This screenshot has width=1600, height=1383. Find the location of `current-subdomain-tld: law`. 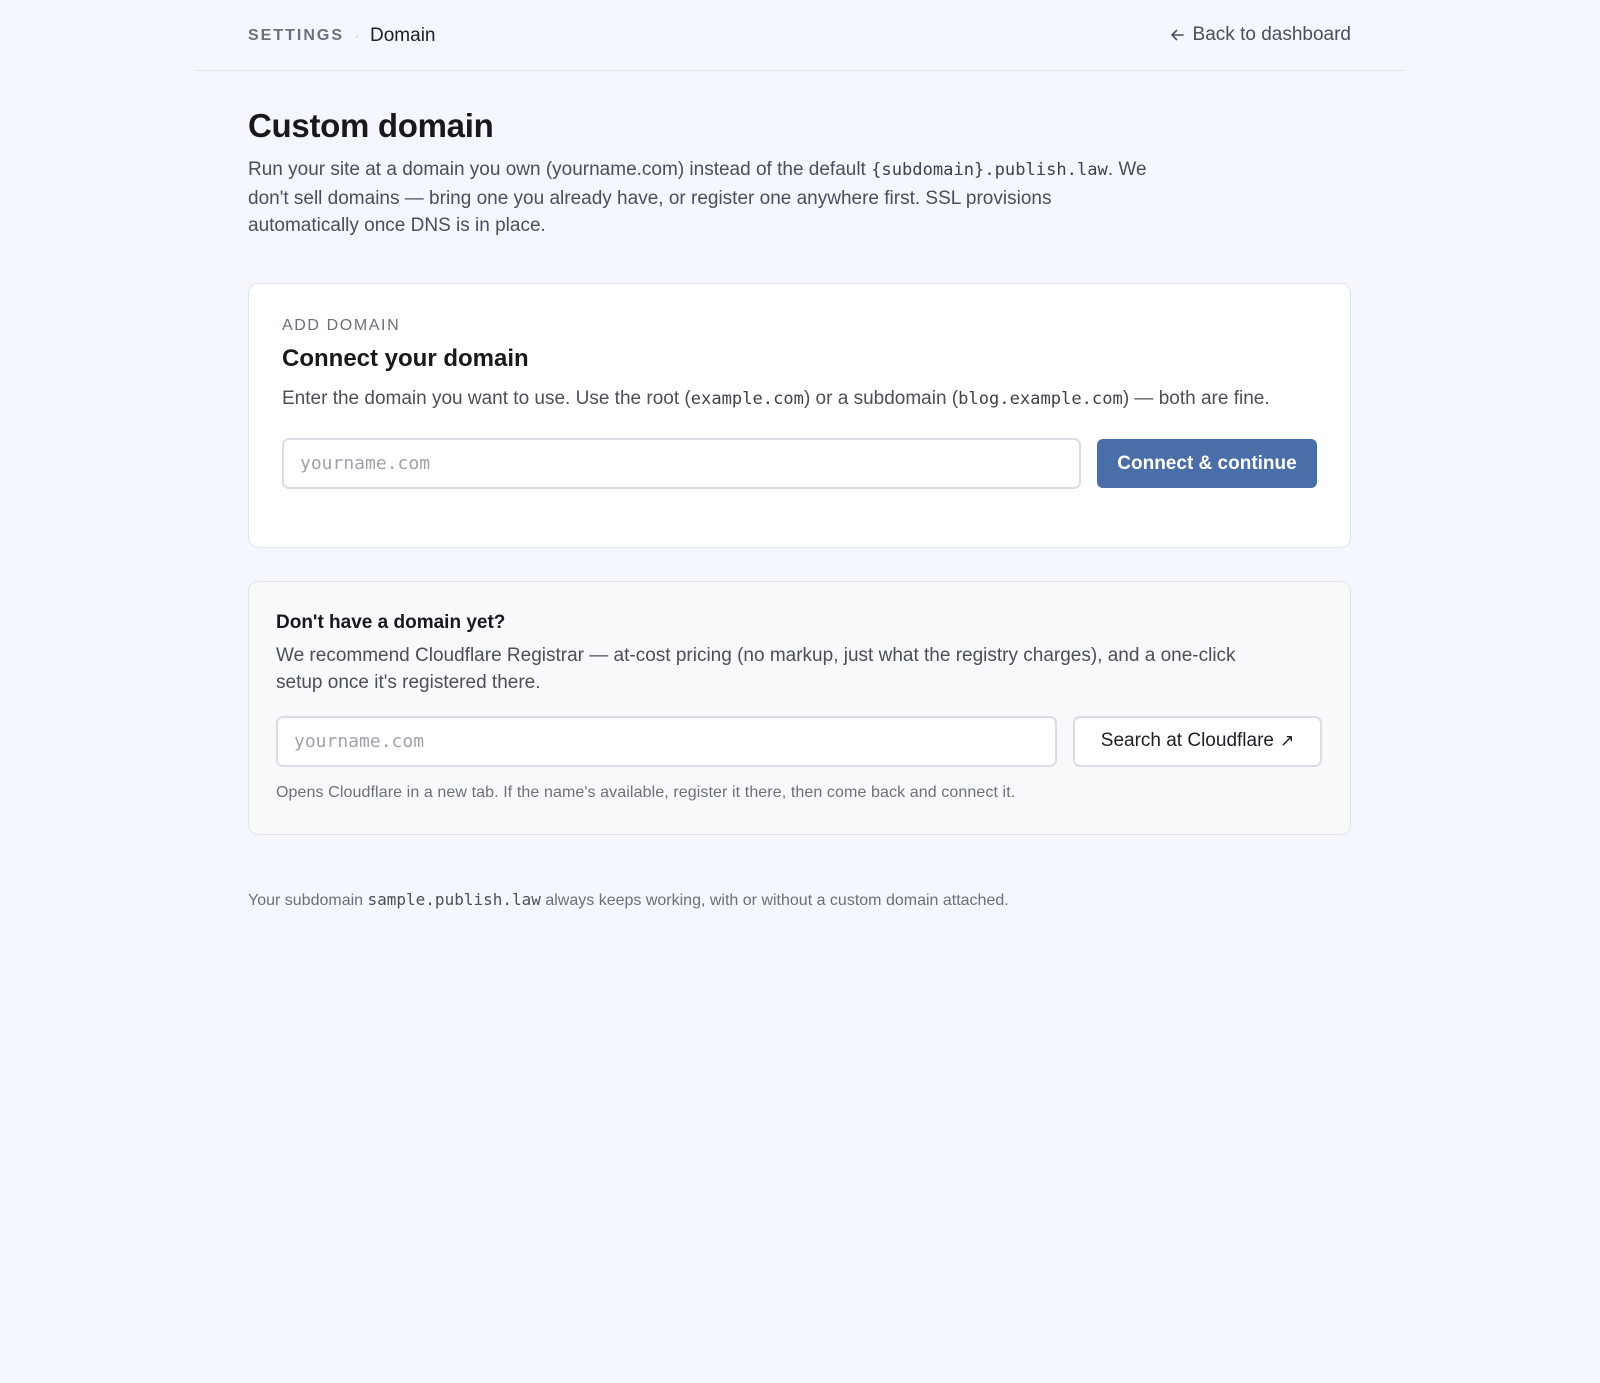

current-subdomain-tld: law is located at coordinates (526, 899).